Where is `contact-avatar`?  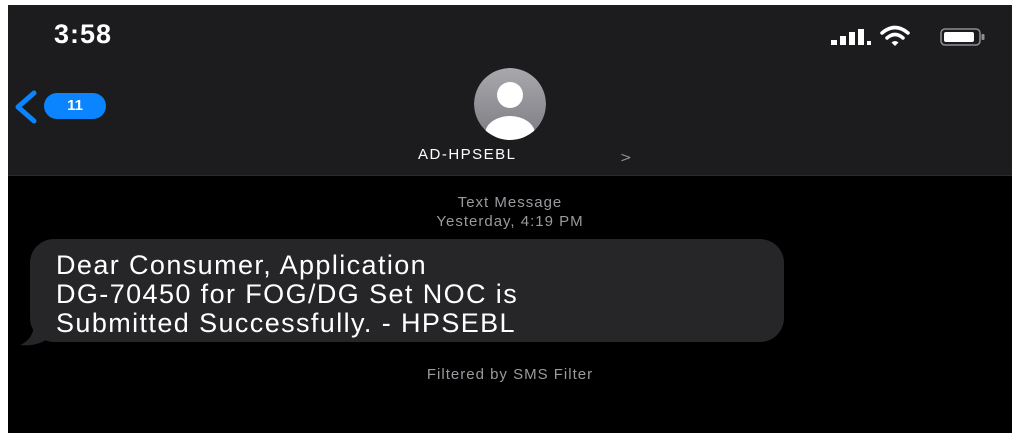
contact-avatar is located at coordinates (510, 104).